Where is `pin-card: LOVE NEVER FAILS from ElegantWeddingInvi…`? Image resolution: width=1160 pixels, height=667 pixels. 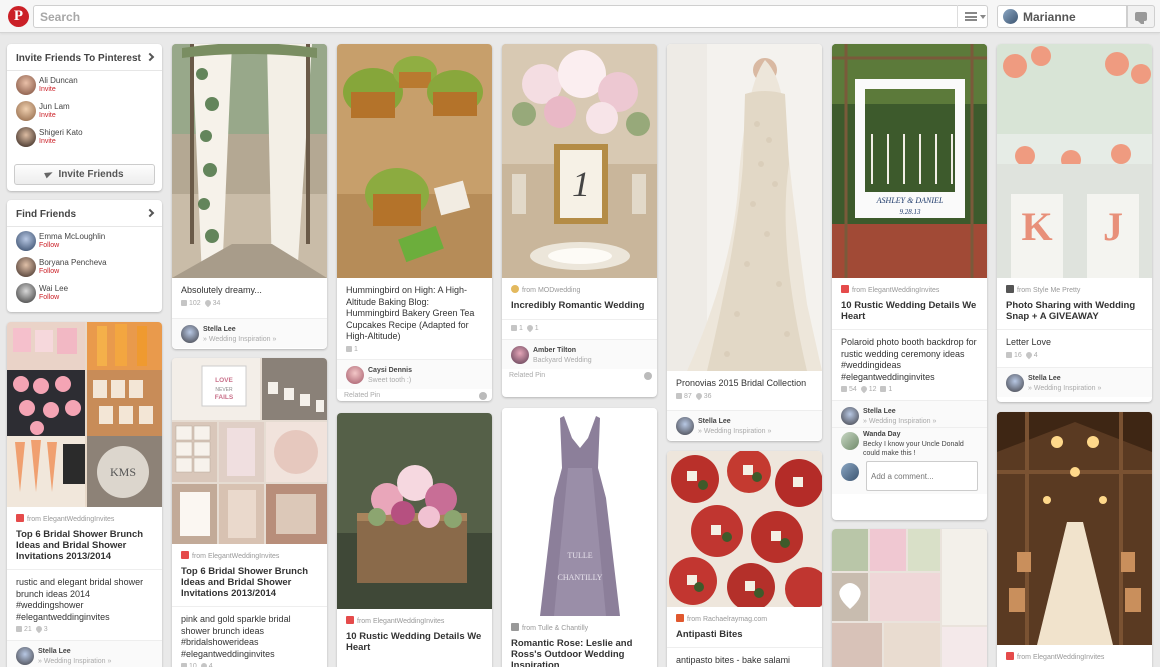 pin-card: LOVE NEVER FAILS from ElegantWeddingInvi… is located at coordinates (249, 512).